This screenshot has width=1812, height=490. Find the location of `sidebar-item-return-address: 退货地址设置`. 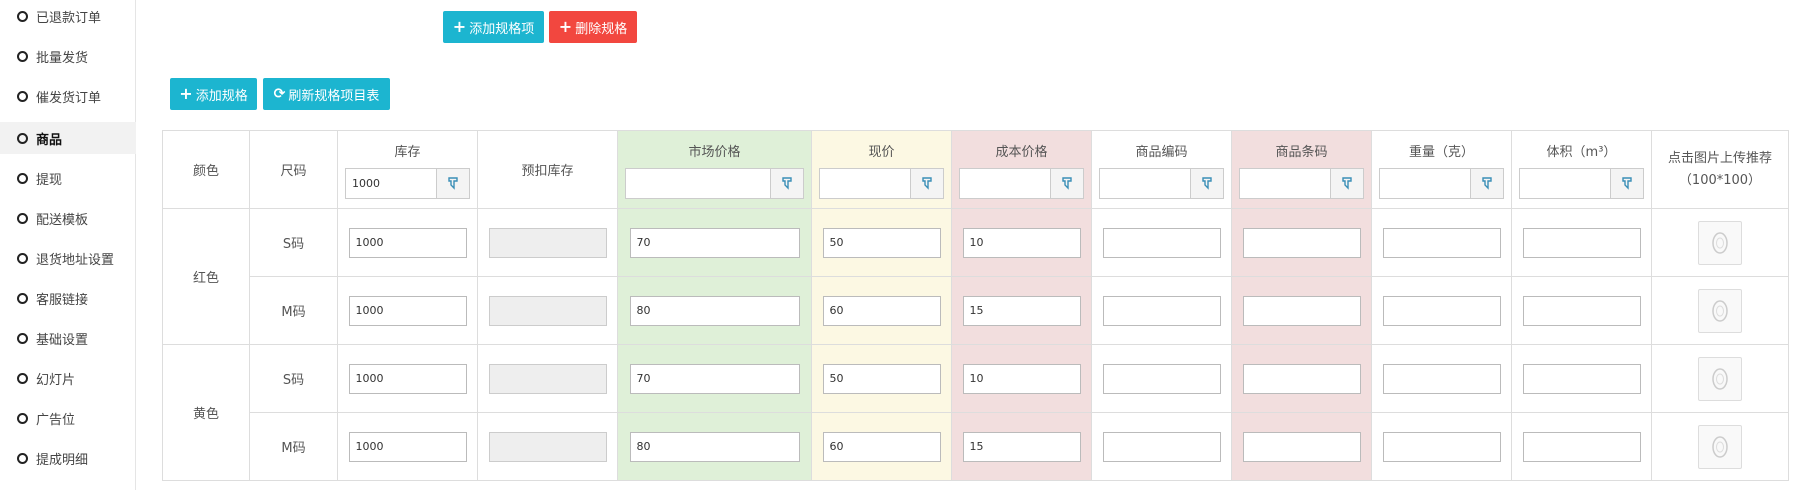

sidebar-item-return-address: 退货地址设置 is located at coordinates (68, 258).